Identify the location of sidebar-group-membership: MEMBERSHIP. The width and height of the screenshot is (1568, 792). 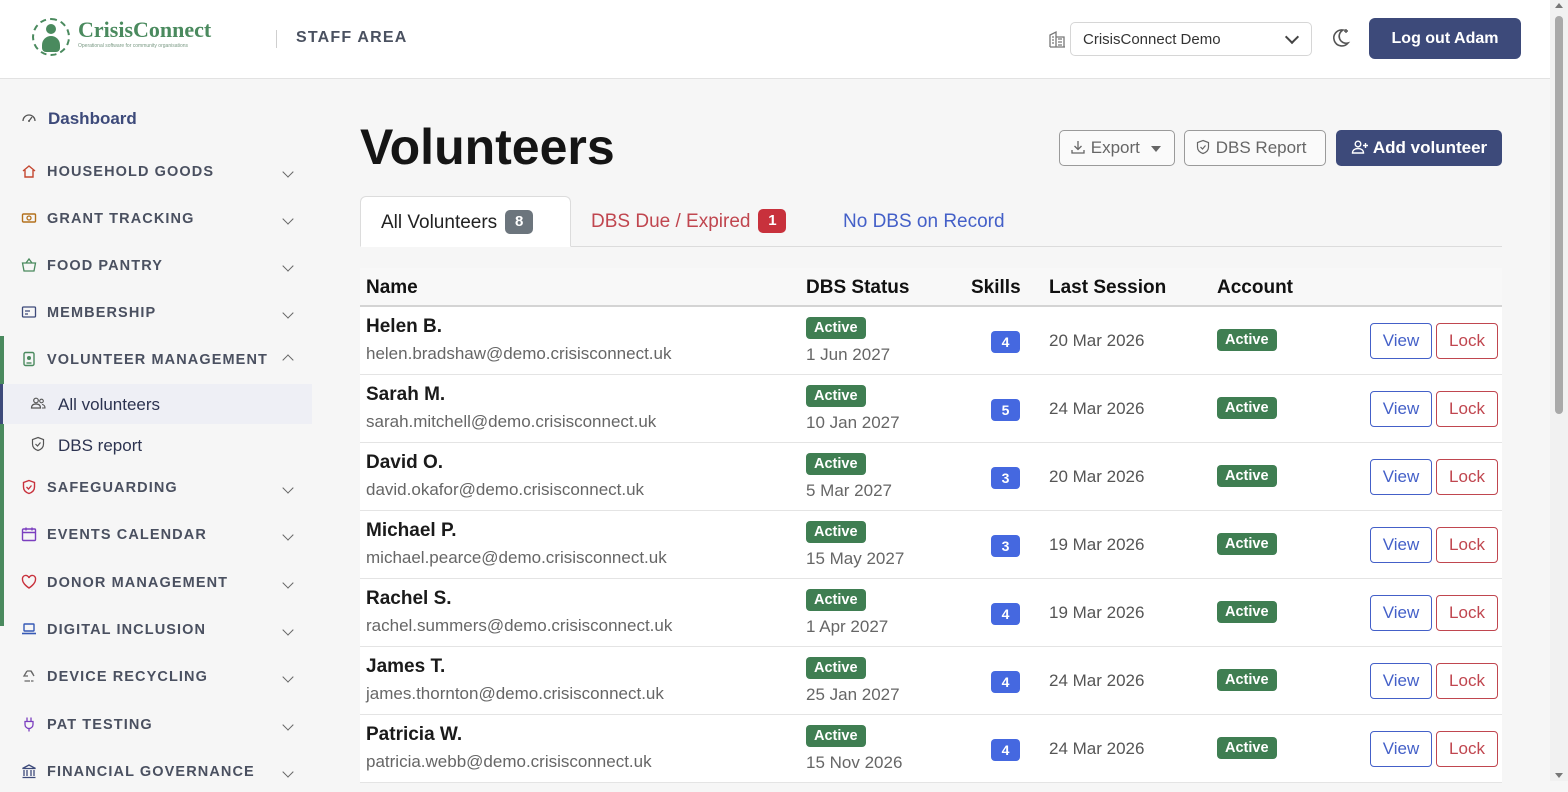
(156, 313).